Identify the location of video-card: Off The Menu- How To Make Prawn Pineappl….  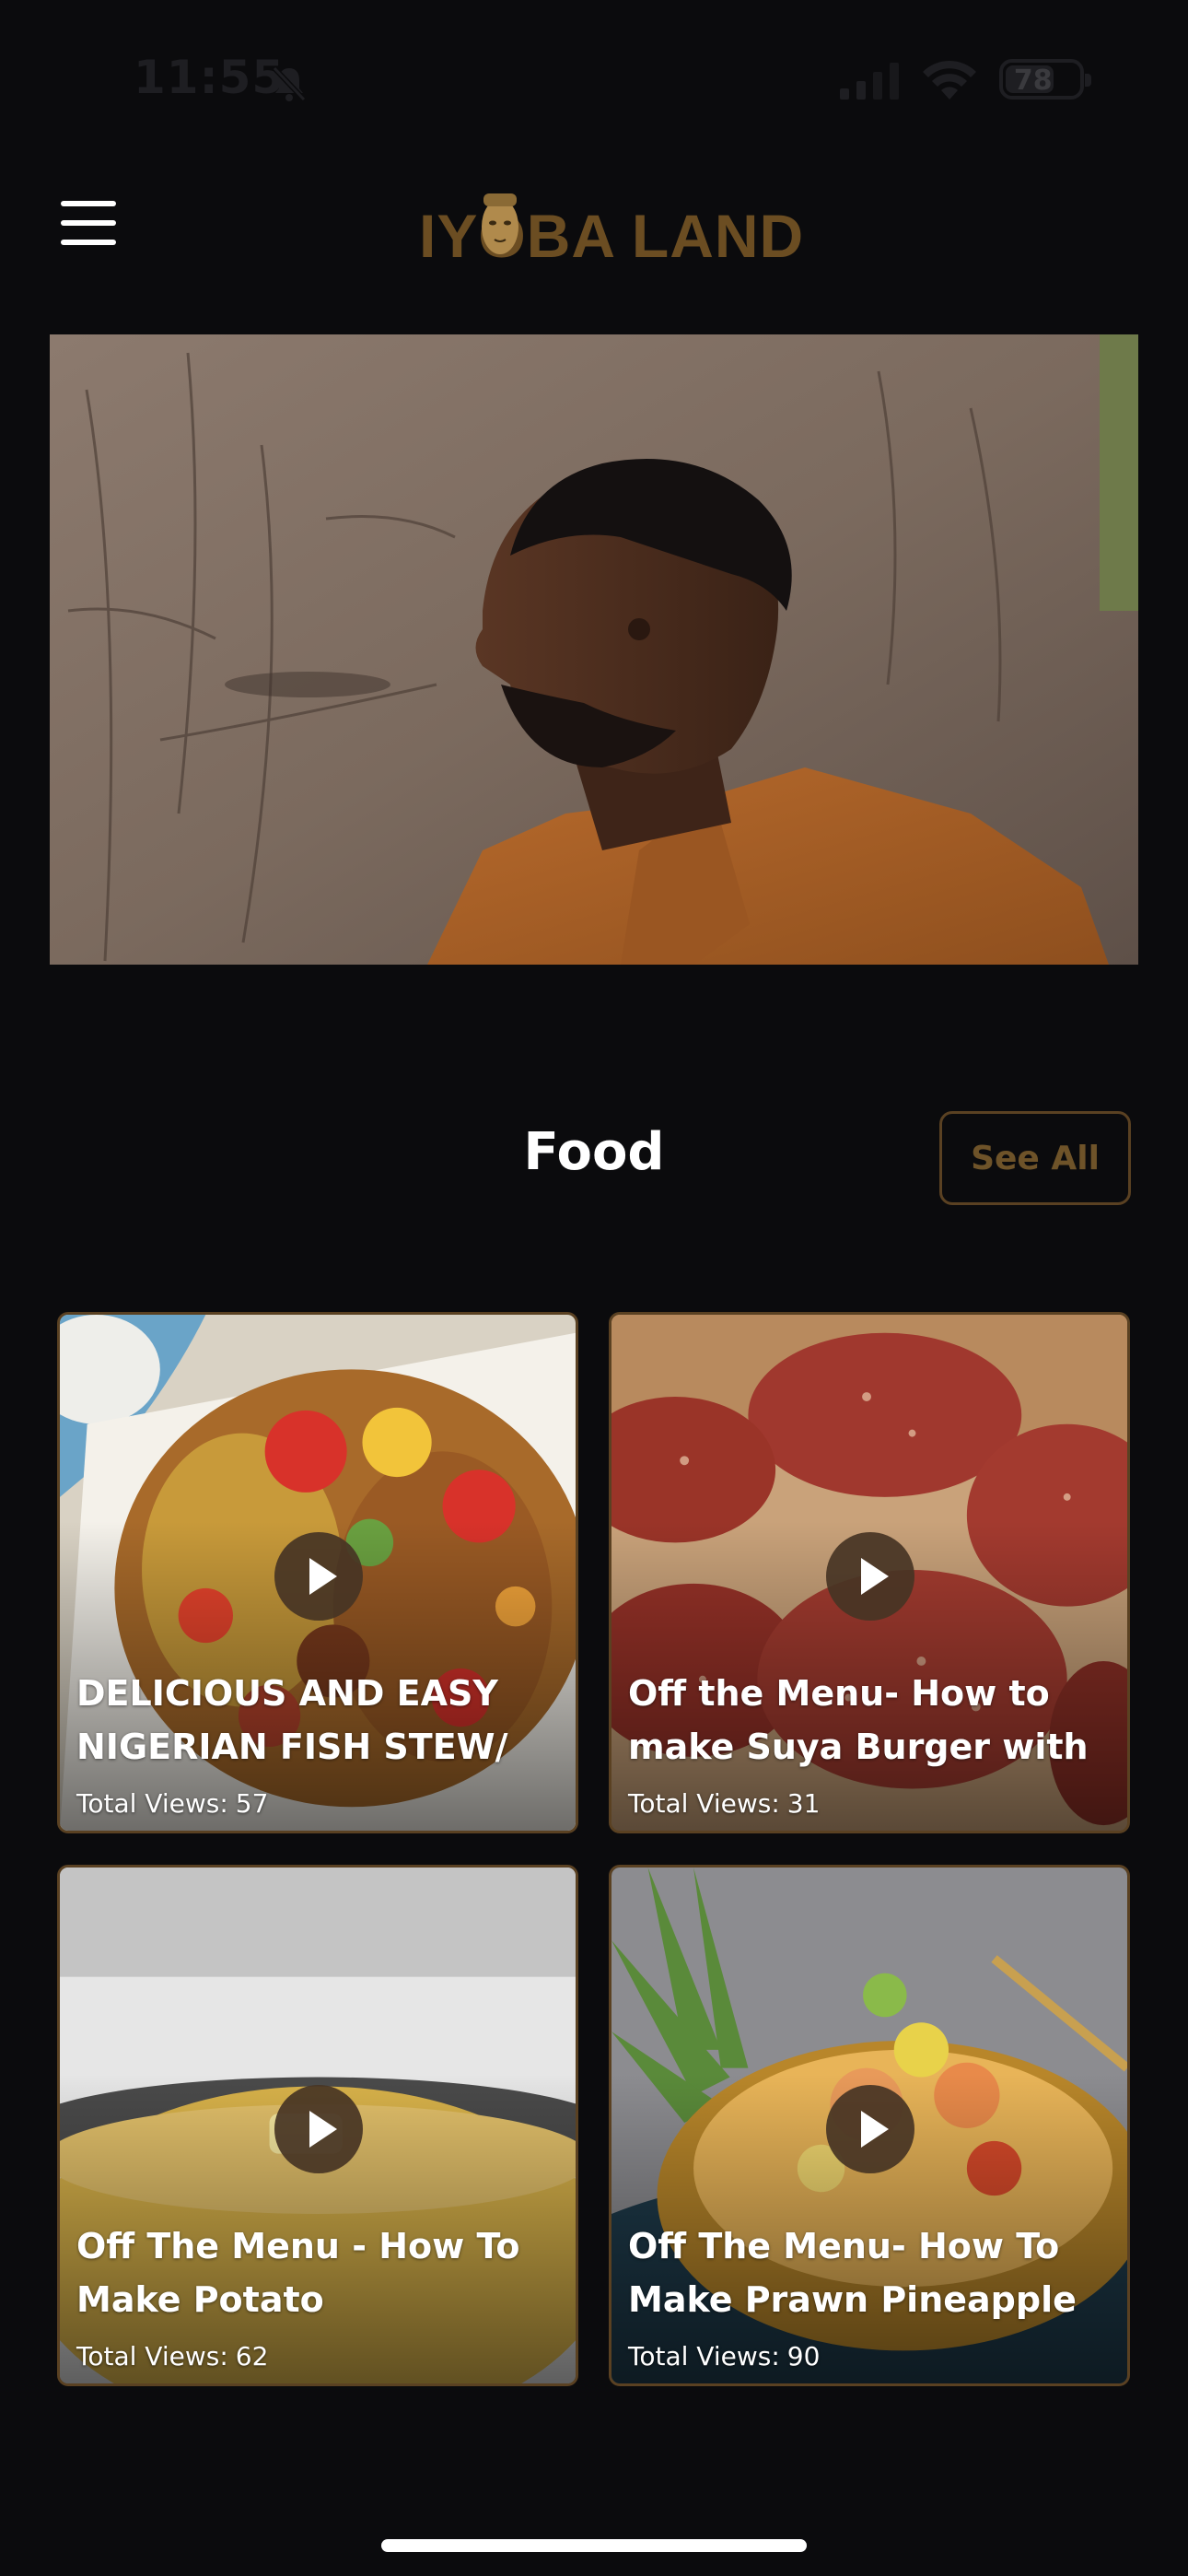
(869, 2125).